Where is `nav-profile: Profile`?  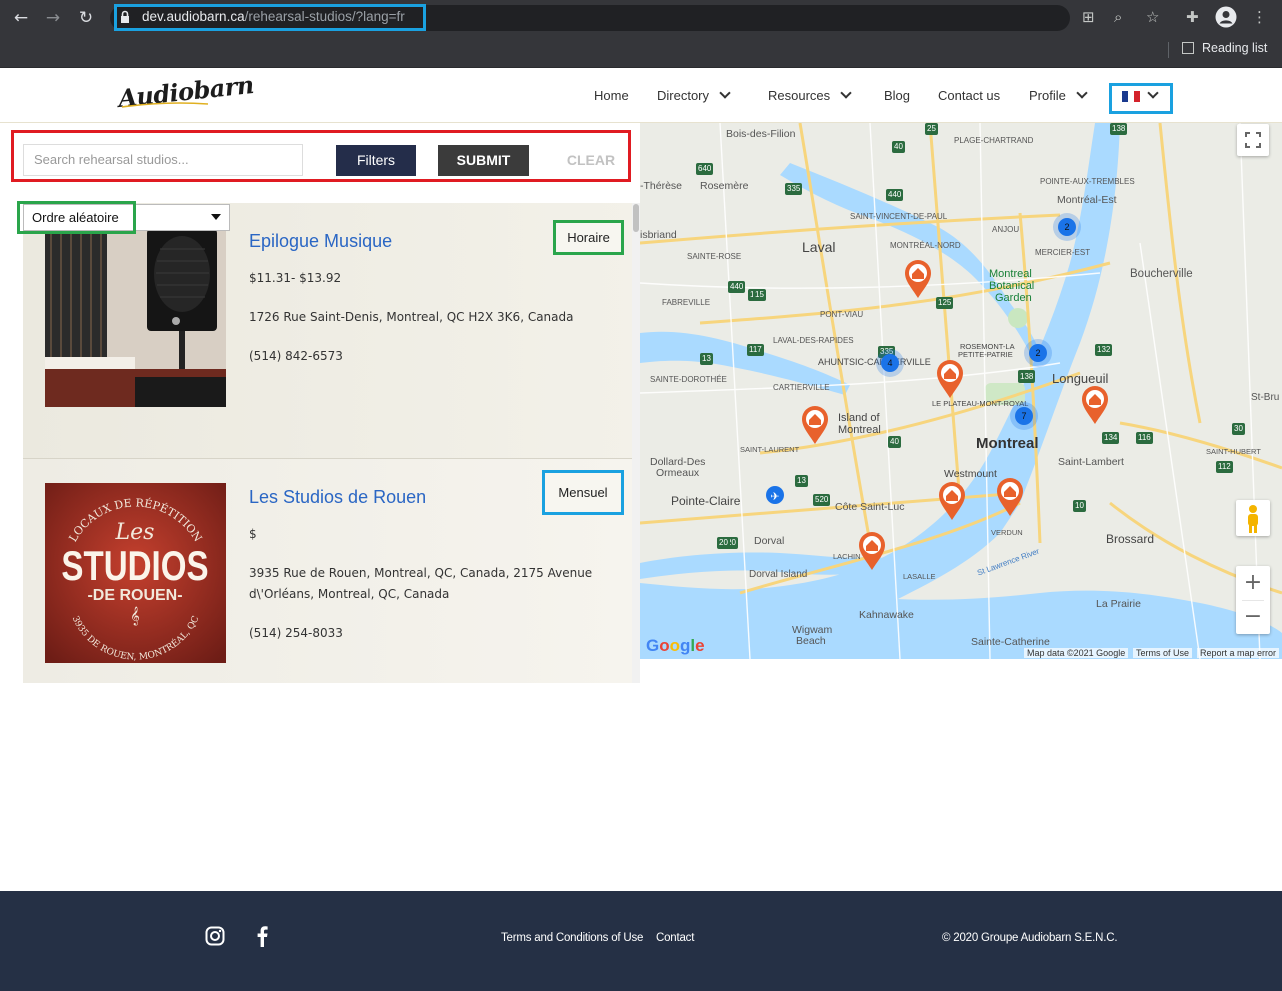
nav-profile: Profile is located at coordinates (1058, 95).